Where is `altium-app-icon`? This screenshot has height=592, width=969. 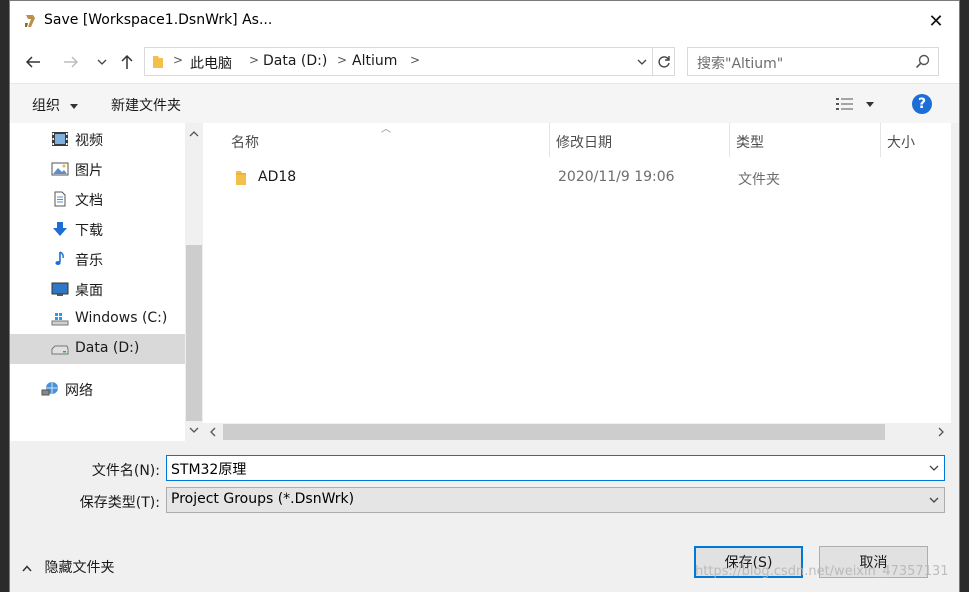 altium-app-icon is located at coordinates (30, 21).